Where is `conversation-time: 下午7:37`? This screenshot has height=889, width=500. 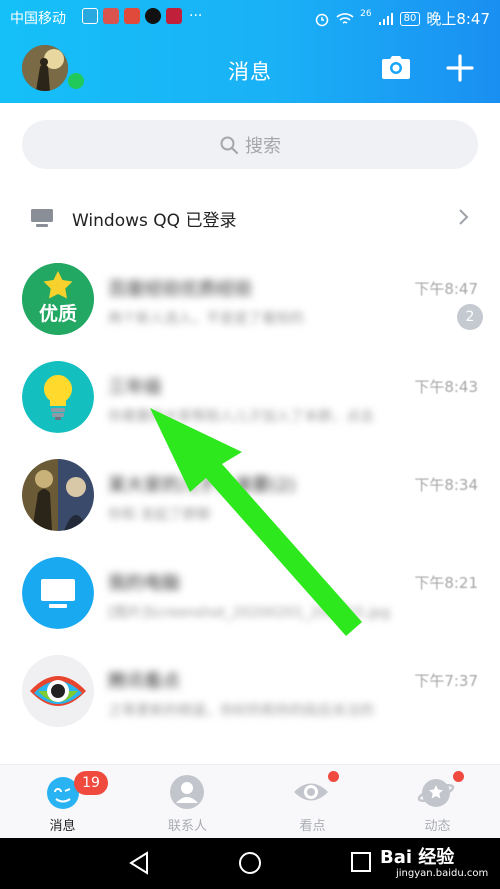 conversation-time: 下午7:37 is located at coordinates (446, 681).